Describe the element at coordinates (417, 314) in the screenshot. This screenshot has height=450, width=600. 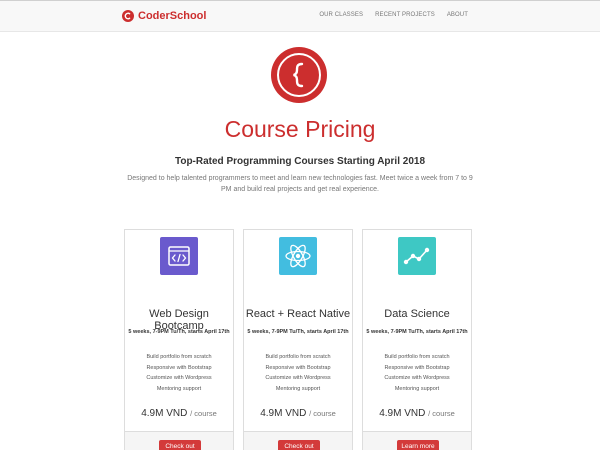
I see `course-title: Data Science` at that location.